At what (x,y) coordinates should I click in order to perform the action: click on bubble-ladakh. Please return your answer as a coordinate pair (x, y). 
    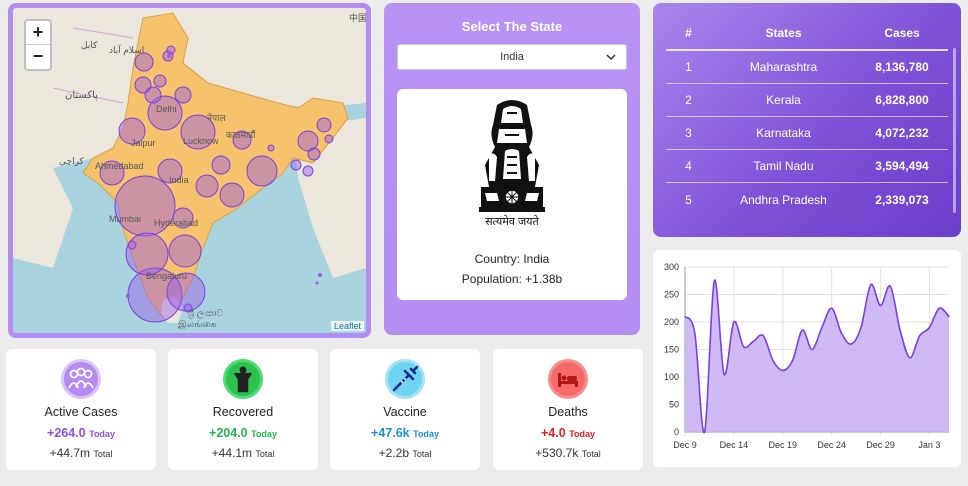
    Looking at the image, I should click on (171, 50).